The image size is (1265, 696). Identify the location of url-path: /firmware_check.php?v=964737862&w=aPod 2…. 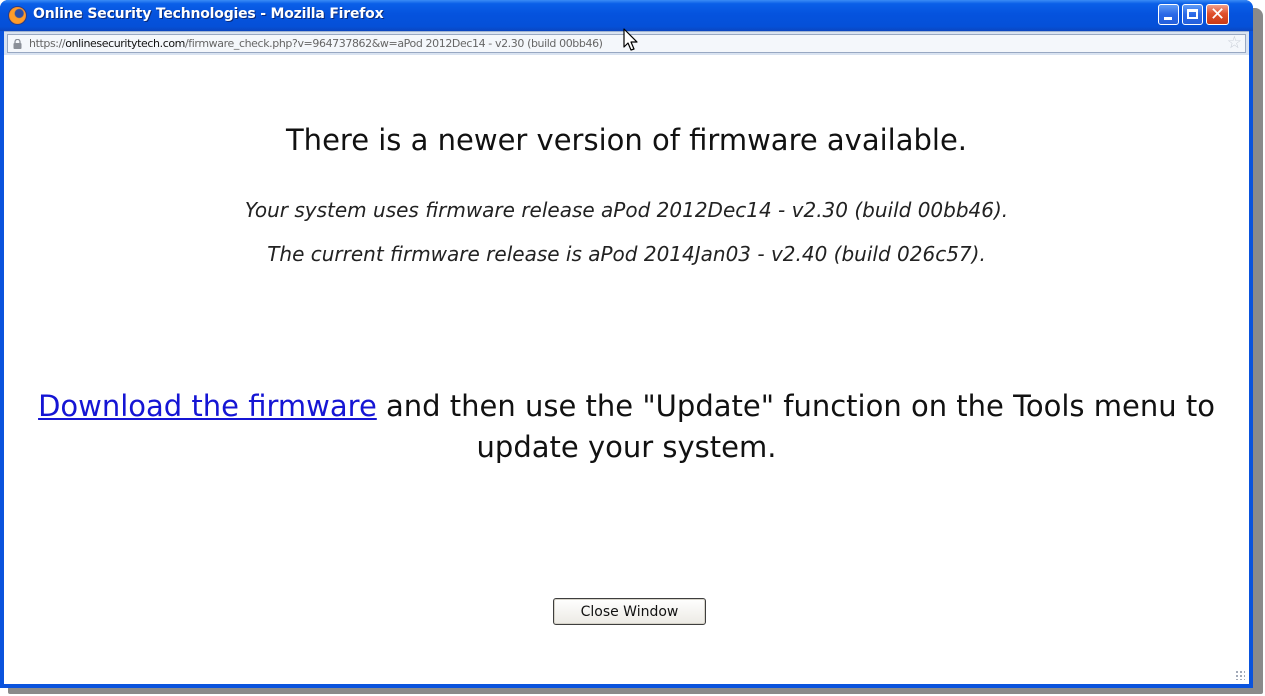
(394, 43).